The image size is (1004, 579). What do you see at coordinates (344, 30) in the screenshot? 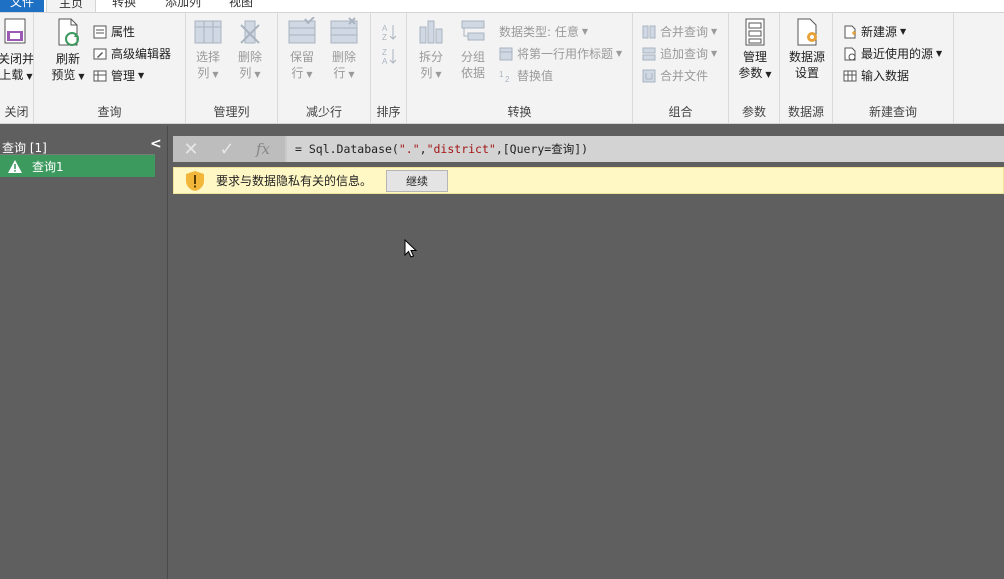
I see `remove-rows-icon` at bounding box center [344, 30].